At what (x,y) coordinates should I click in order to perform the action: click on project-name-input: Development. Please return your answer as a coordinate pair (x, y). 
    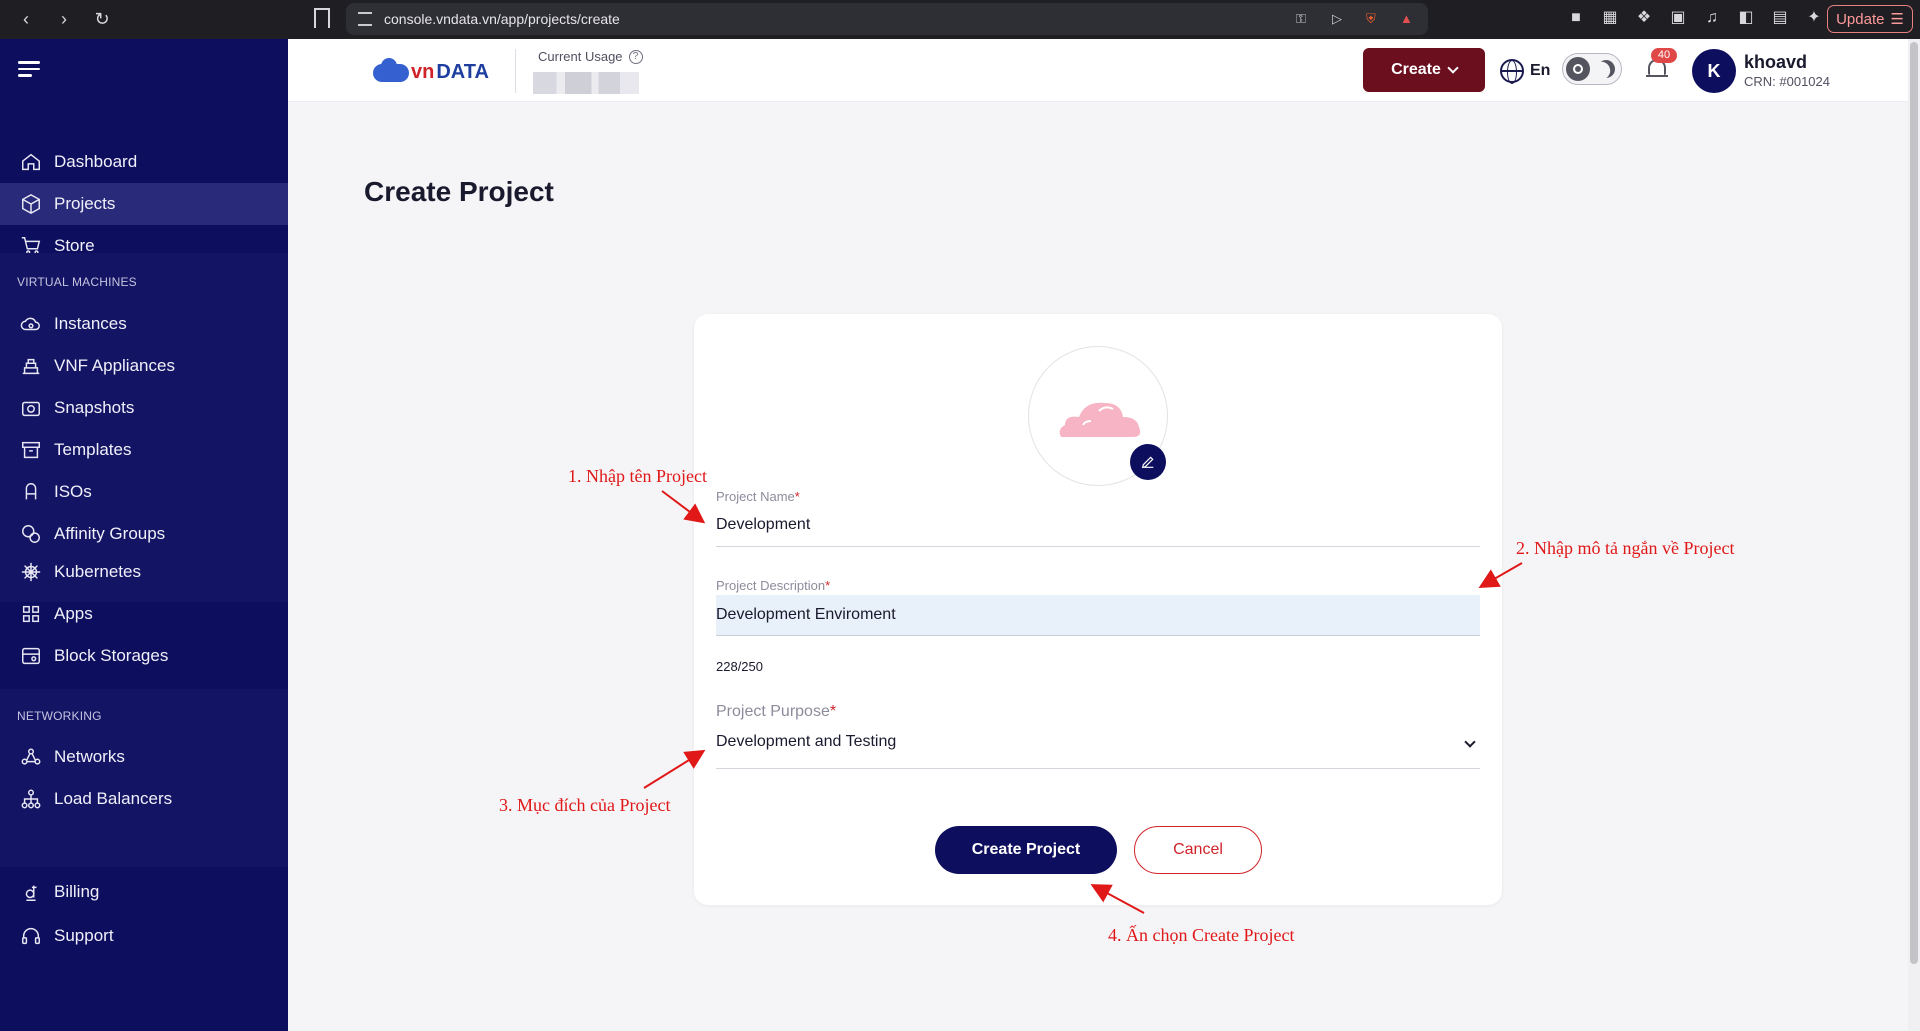
    Looking at the image, I should click on (763, 525).